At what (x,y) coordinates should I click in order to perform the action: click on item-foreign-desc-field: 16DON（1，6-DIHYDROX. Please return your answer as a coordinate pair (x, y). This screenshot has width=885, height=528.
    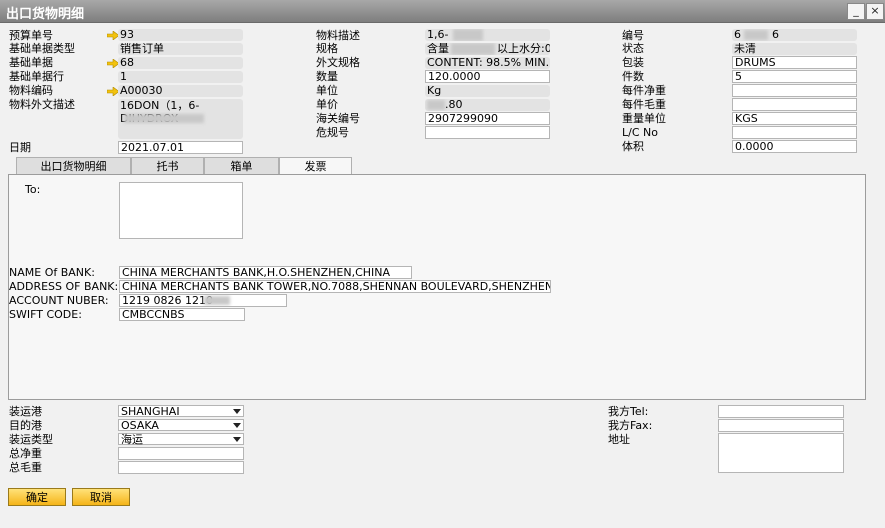
    Looking at the image, I should click on (180, 119).